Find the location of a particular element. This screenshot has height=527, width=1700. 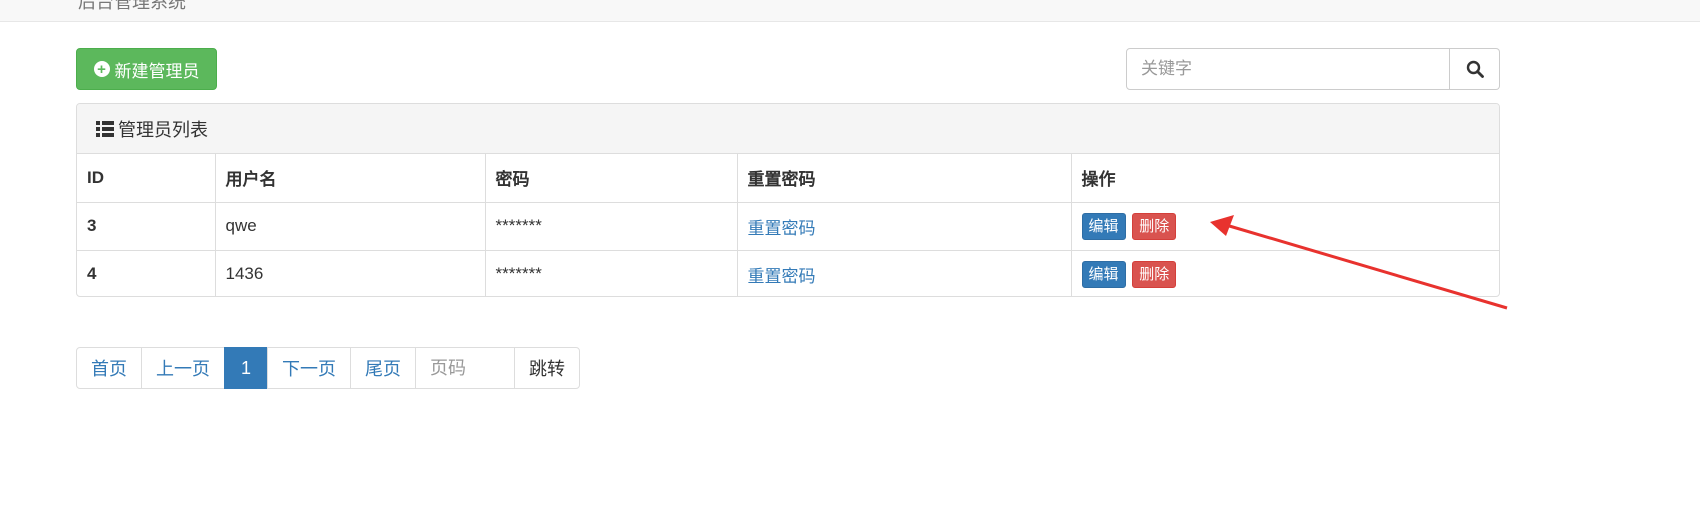

plus-circle-icon: + is located at coordinates (101, 69).